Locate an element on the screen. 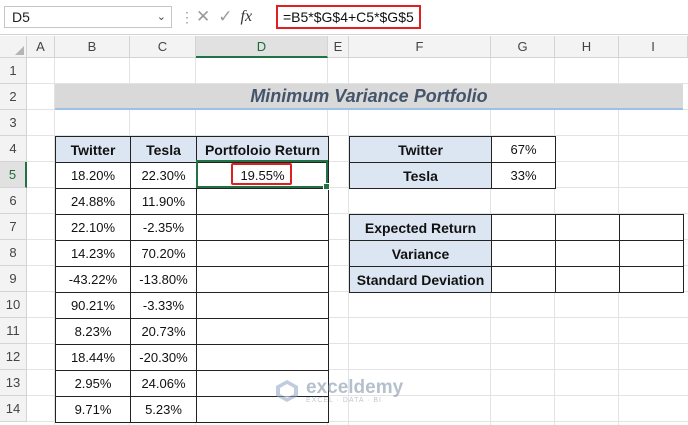 Image resolution: width=688 pixels, height=425 pixels. row-header-10: 10 is located at coordinates (13, 305).